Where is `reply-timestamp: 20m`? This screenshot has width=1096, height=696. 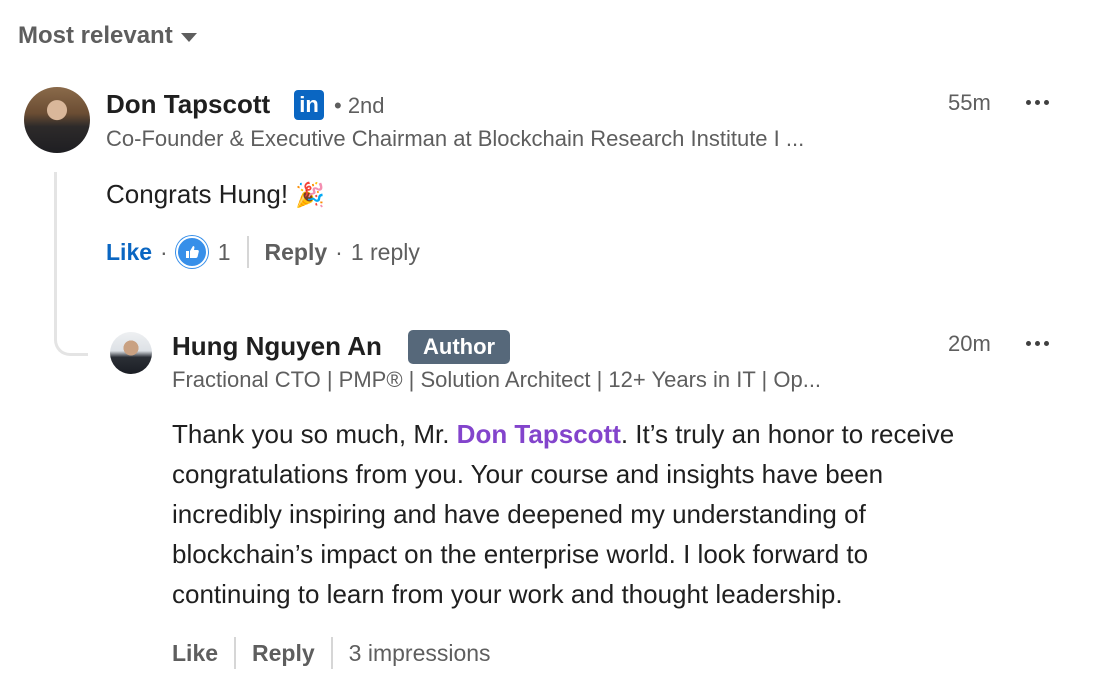 reply-timestamp: 20m is located at coordinates (969, 343).